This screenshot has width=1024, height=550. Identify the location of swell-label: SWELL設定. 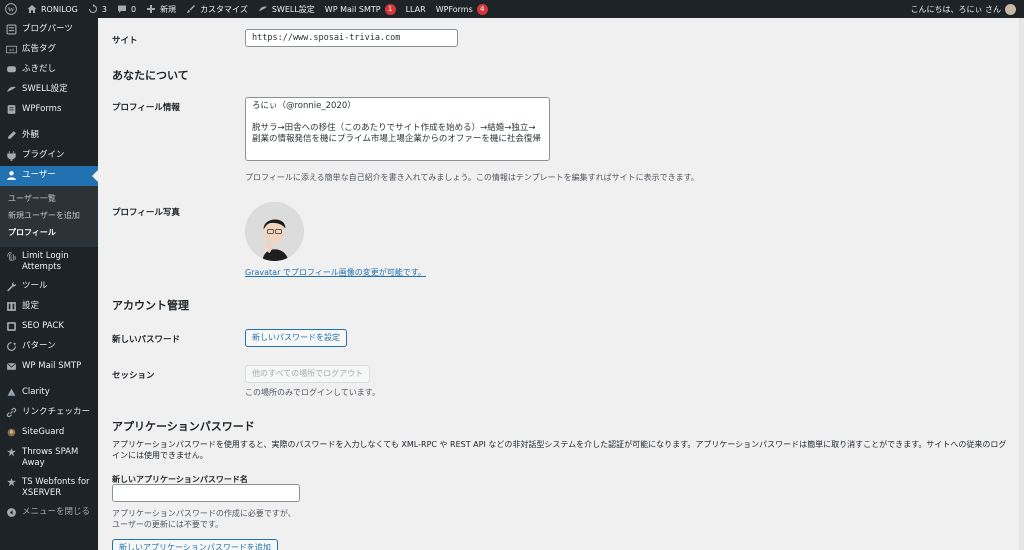
(293, 9).